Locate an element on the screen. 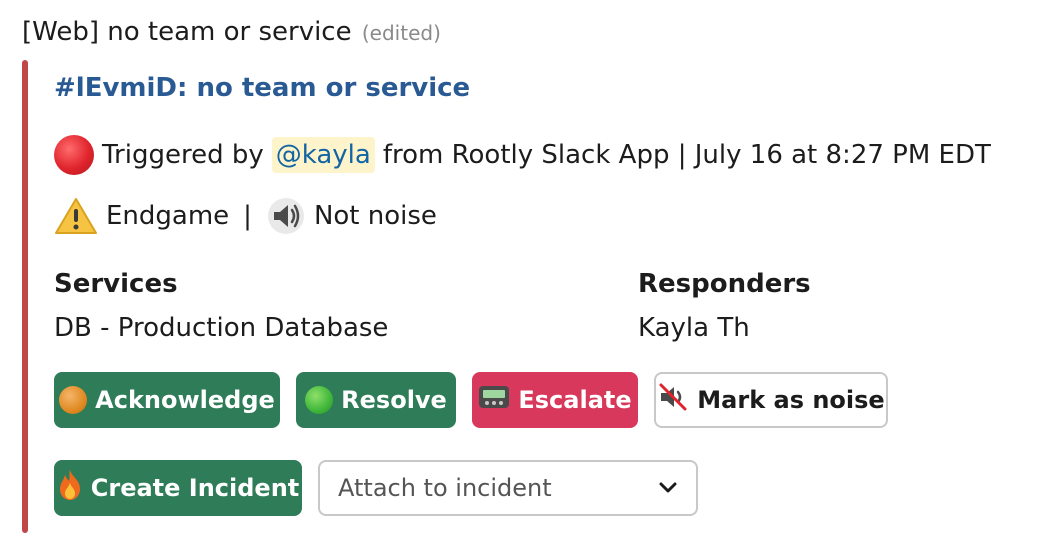 The height and width of the screenshot is (558, 1042). create-incident-button: Create Incident is located at coordinates (178, 488).